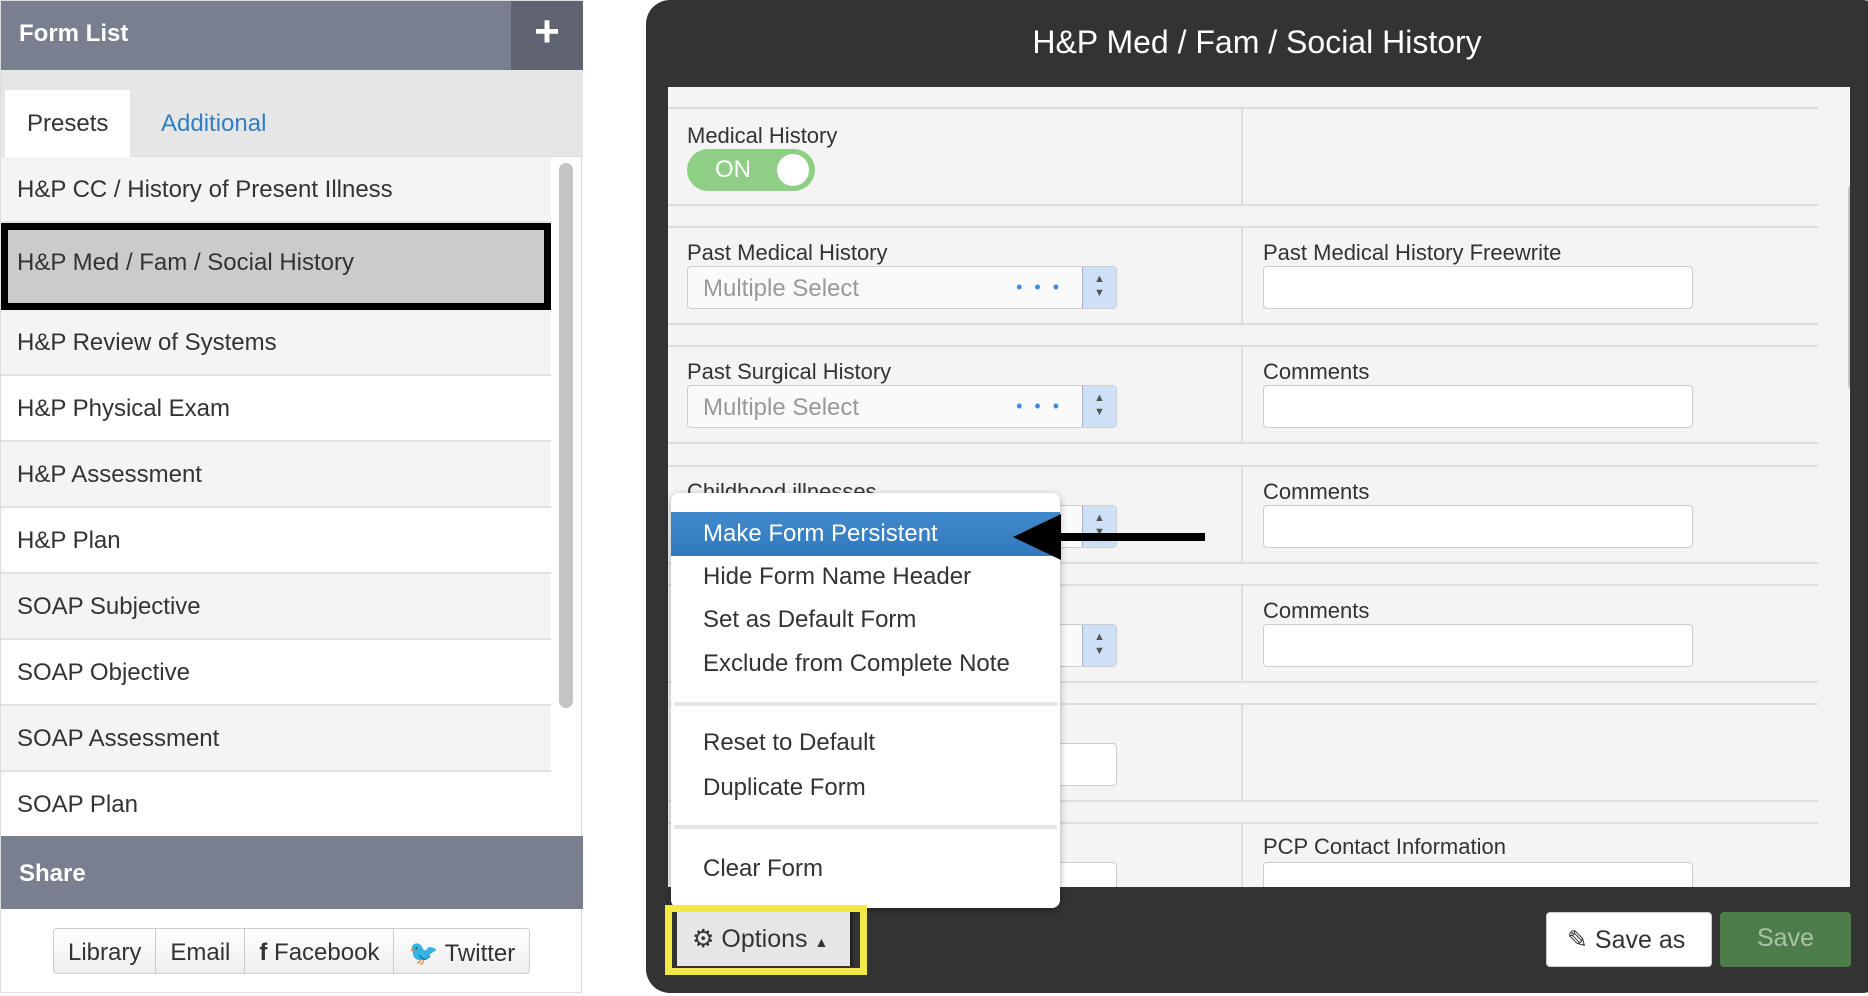  I want to click on share-title: Share, so click(292, 872).